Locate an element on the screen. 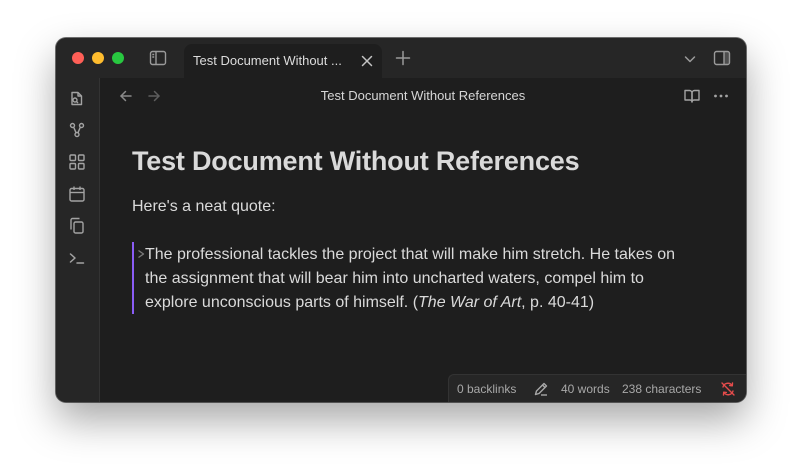 This screenshot has width=802, height=476. blockquote-fold-icon is located at coordinates (141, 254).